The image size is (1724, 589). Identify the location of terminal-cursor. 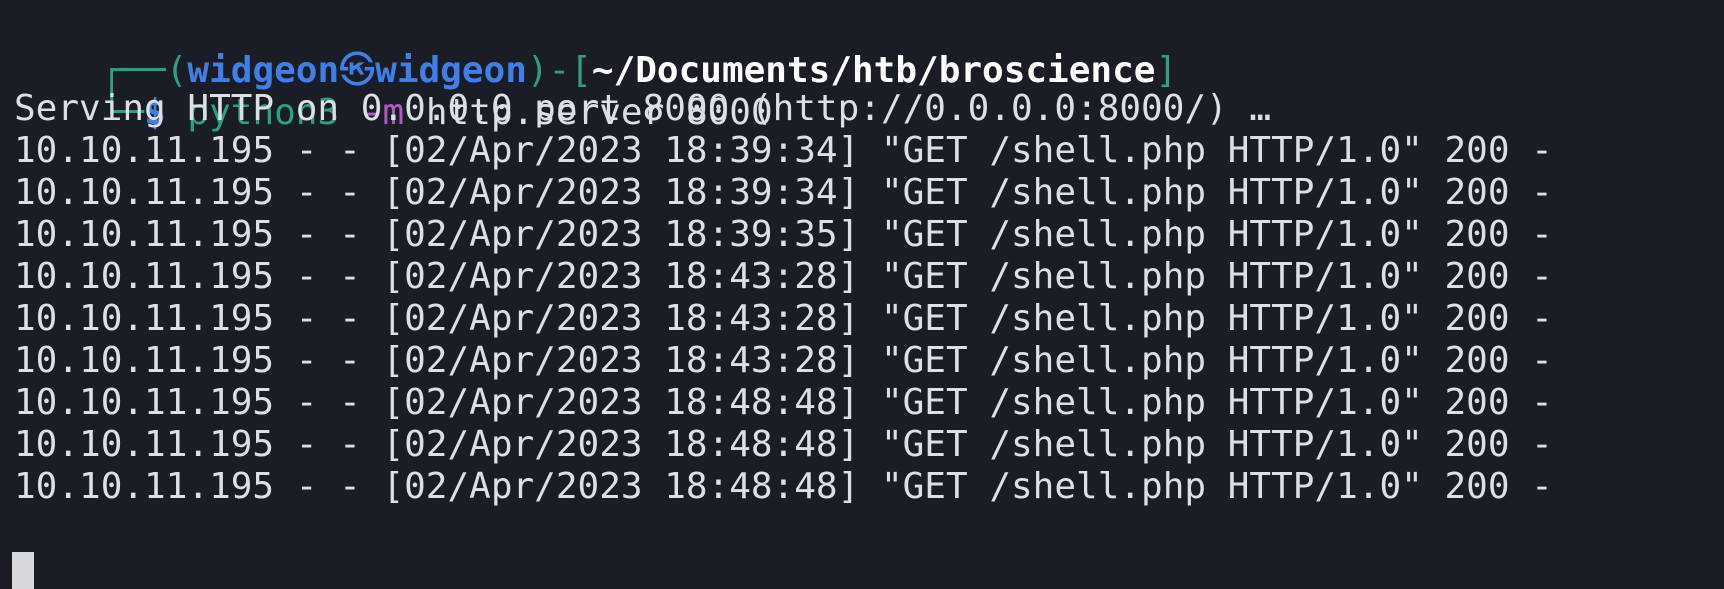
(23, 570).